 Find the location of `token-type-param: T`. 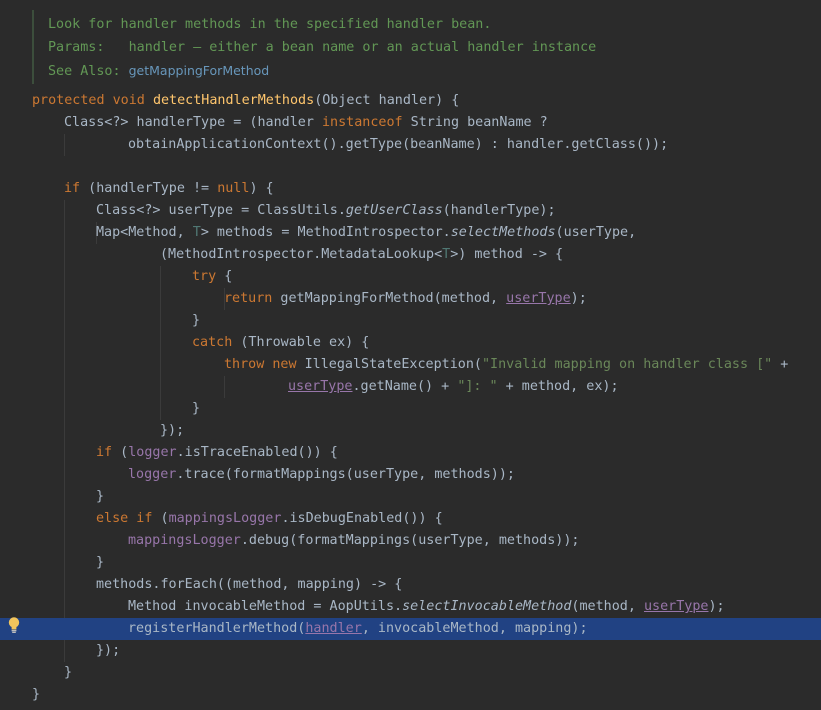

token-type-param: T is located at coordinates (196, 232).